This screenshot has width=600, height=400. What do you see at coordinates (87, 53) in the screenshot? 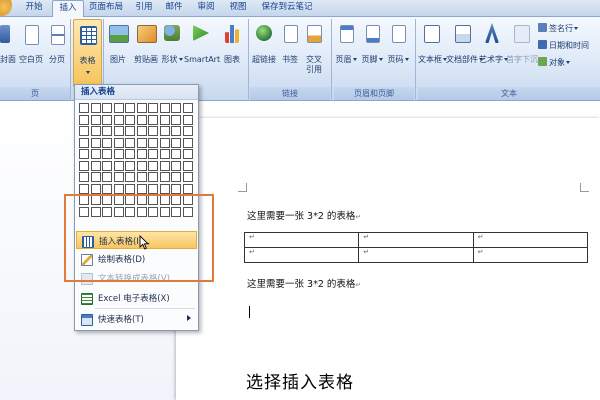
I see `table-button: 表格` at bounding box center [87, 53].